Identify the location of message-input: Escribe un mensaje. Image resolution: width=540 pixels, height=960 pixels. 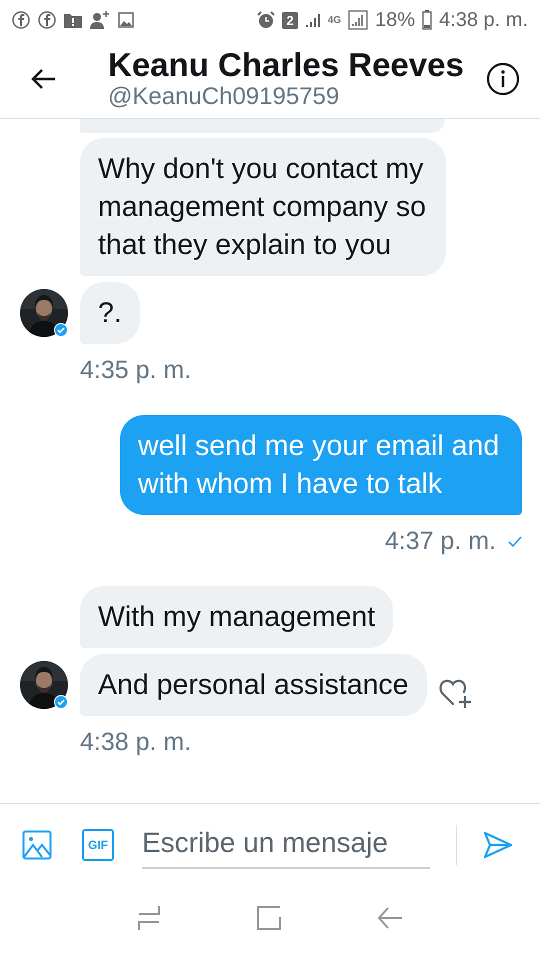
(286, 845).